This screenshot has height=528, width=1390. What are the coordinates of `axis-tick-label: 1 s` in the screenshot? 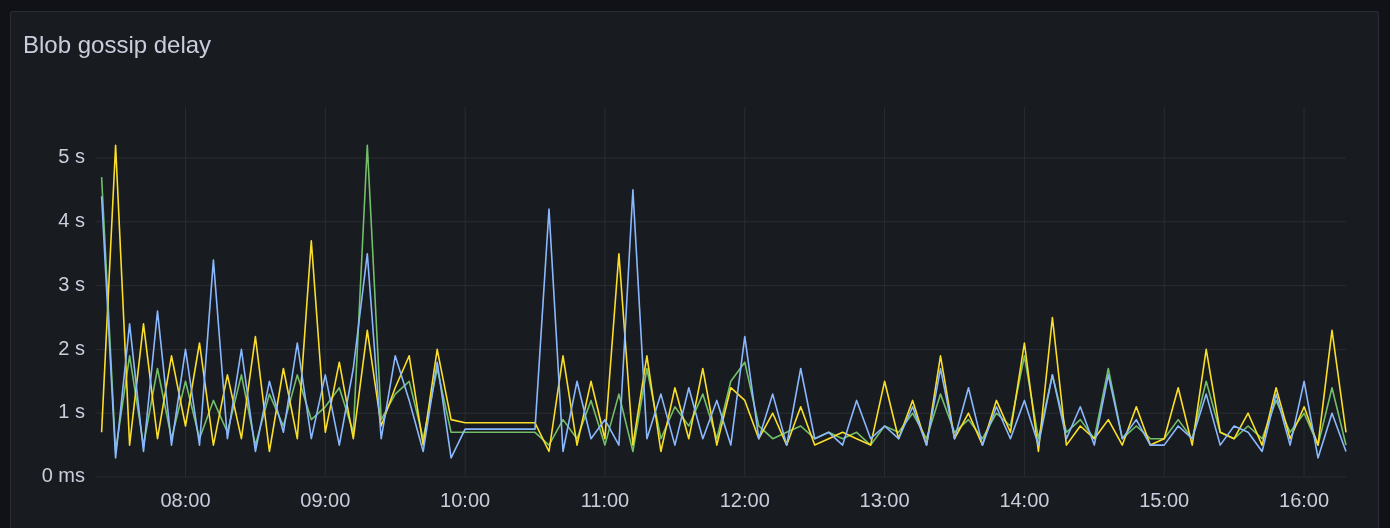 It's located at (71, 411).